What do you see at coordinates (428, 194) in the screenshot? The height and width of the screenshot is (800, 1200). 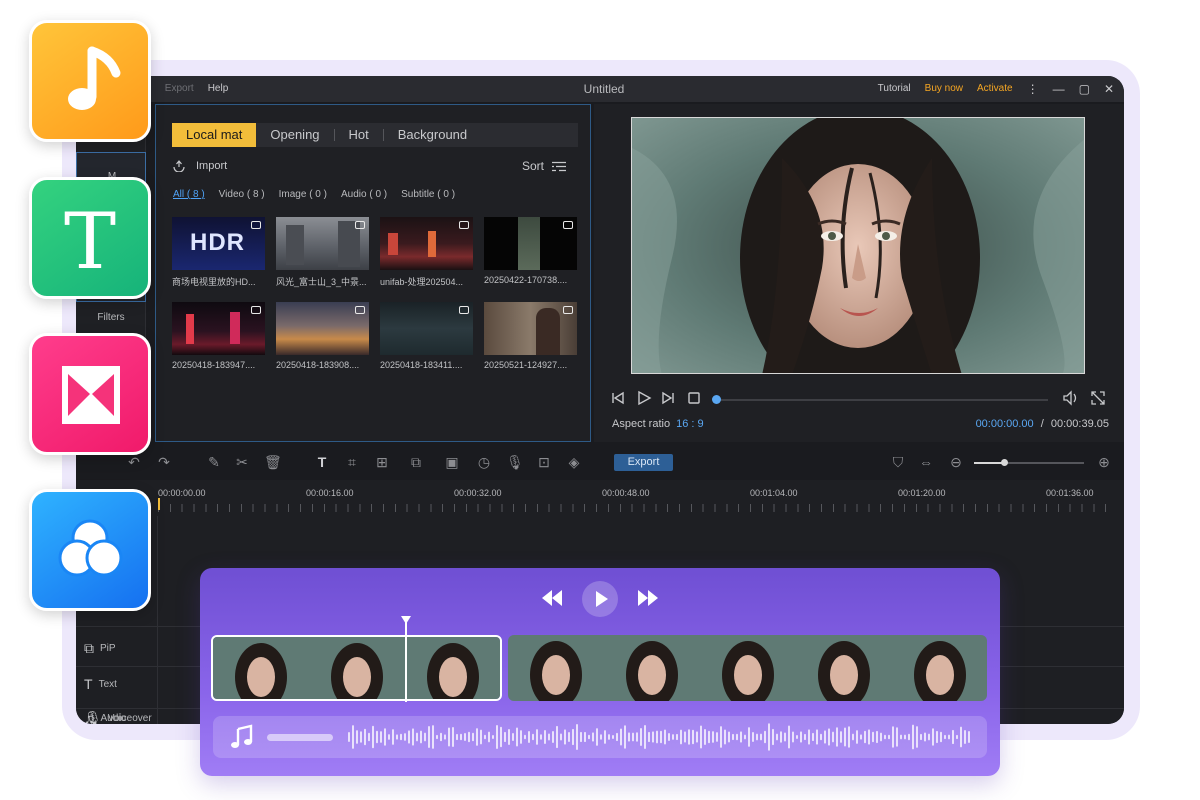 I see `filter-subtitle: Subtitle ( 0 )` at bounding box center [428, 194].